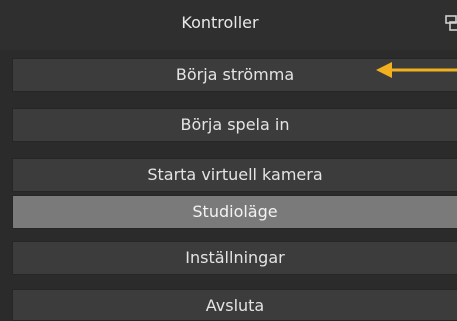 The image size is (457, 321). I want to click on undock-icon, so click(451, 23).